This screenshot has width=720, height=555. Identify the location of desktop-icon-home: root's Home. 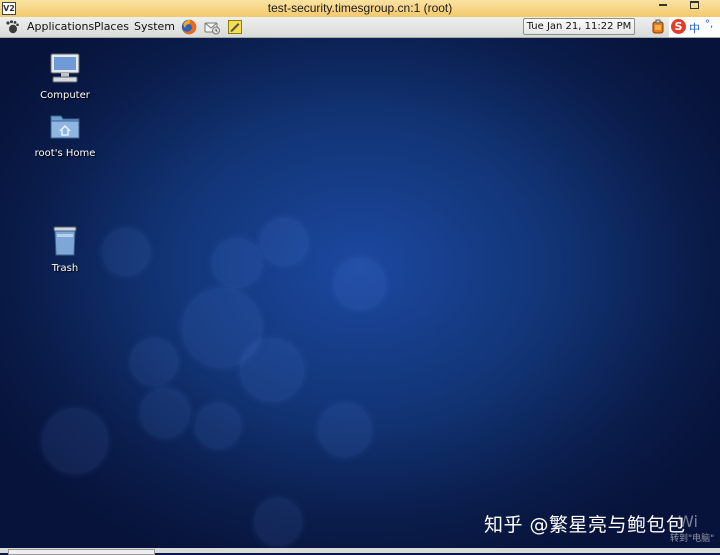
(65, 134).